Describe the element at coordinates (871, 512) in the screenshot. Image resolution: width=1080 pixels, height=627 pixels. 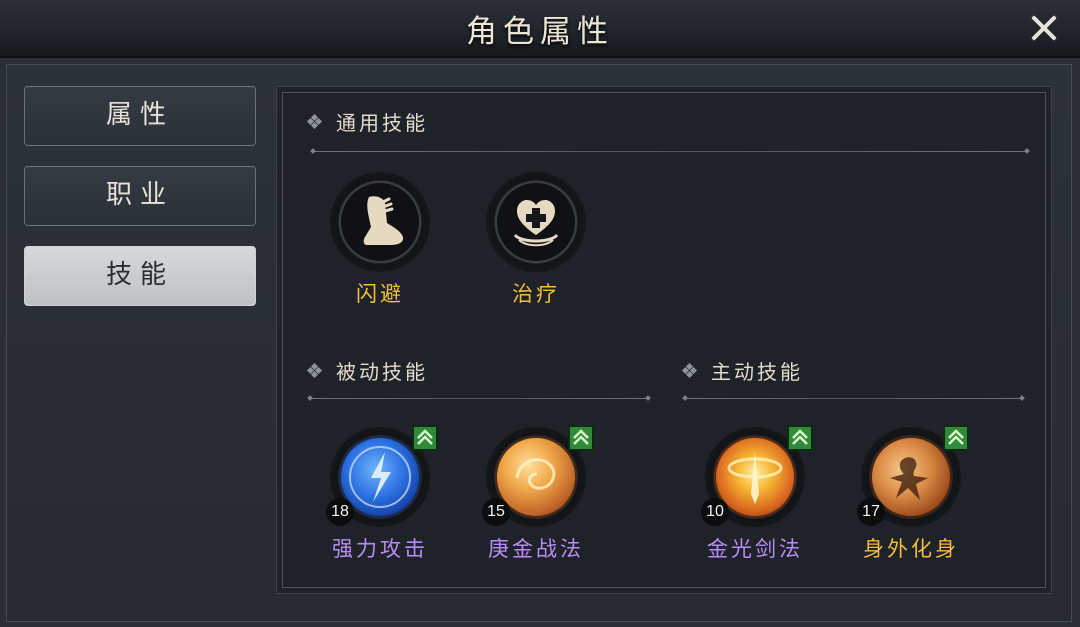
I see `skill-level-badge: 17` at that location.